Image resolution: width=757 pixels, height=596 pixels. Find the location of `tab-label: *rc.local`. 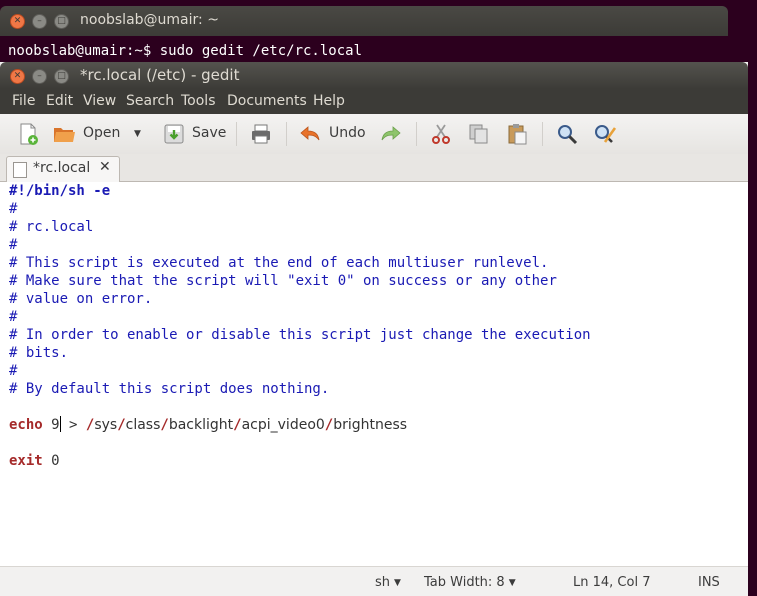

tab-label: *rc.local is located at coordinates (62, 168).